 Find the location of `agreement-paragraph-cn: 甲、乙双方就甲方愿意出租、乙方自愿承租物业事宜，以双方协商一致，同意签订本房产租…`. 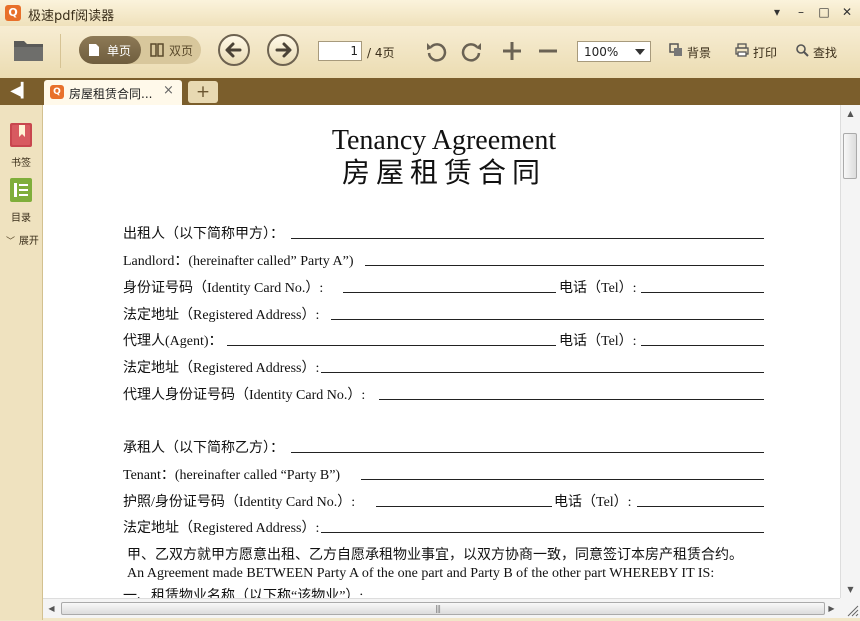

agreement-paragraph-cn: 甲、乙双方就甲方愿意出租、乙方自愿承租物业事宜，以双方协商一致，同意签订本房产租… is located at coordinates (435, 555).